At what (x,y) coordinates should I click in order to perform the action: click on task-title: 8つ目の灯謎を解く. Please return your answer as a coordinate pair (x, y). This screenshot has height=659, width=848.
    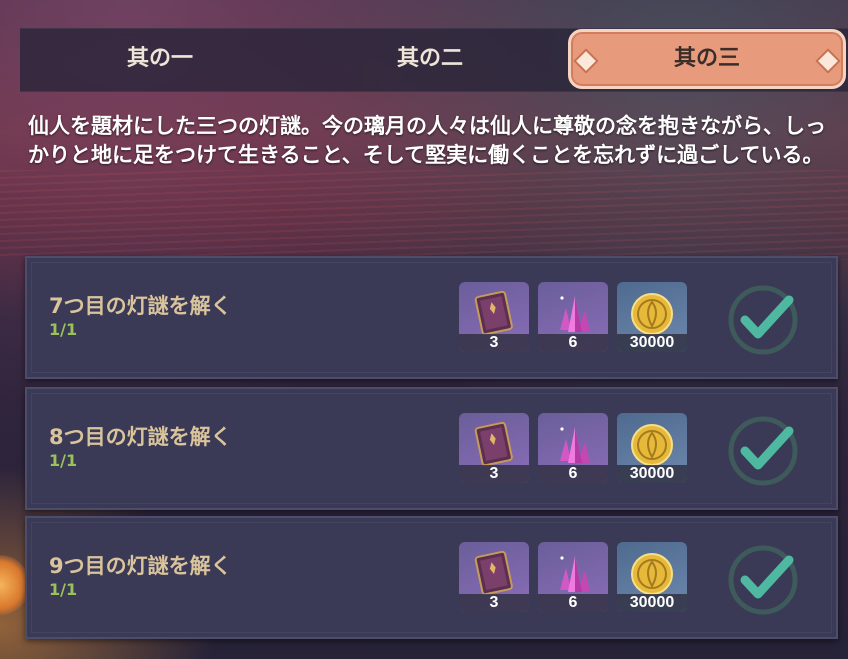
    Looking at the image, I should click on (140, 437).